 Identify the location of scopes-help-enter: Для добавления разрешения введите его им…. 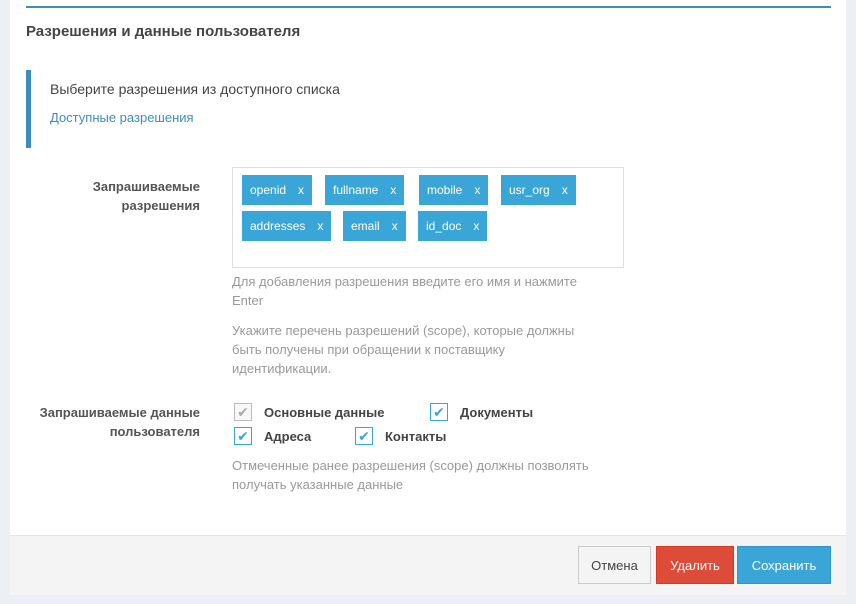
(404, 291).